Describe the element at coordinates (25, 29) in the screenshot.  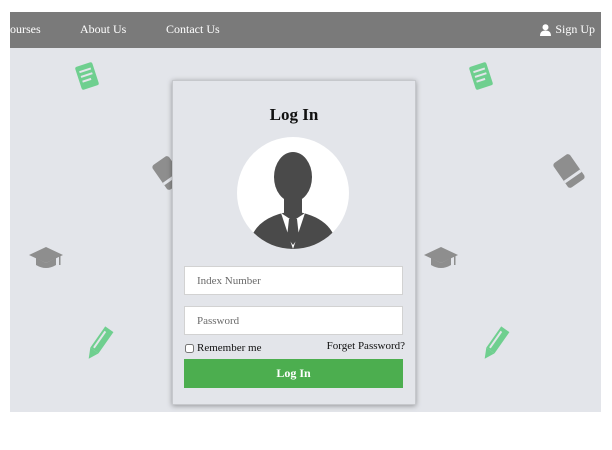
I see `nav-courses: Courses` at that location.